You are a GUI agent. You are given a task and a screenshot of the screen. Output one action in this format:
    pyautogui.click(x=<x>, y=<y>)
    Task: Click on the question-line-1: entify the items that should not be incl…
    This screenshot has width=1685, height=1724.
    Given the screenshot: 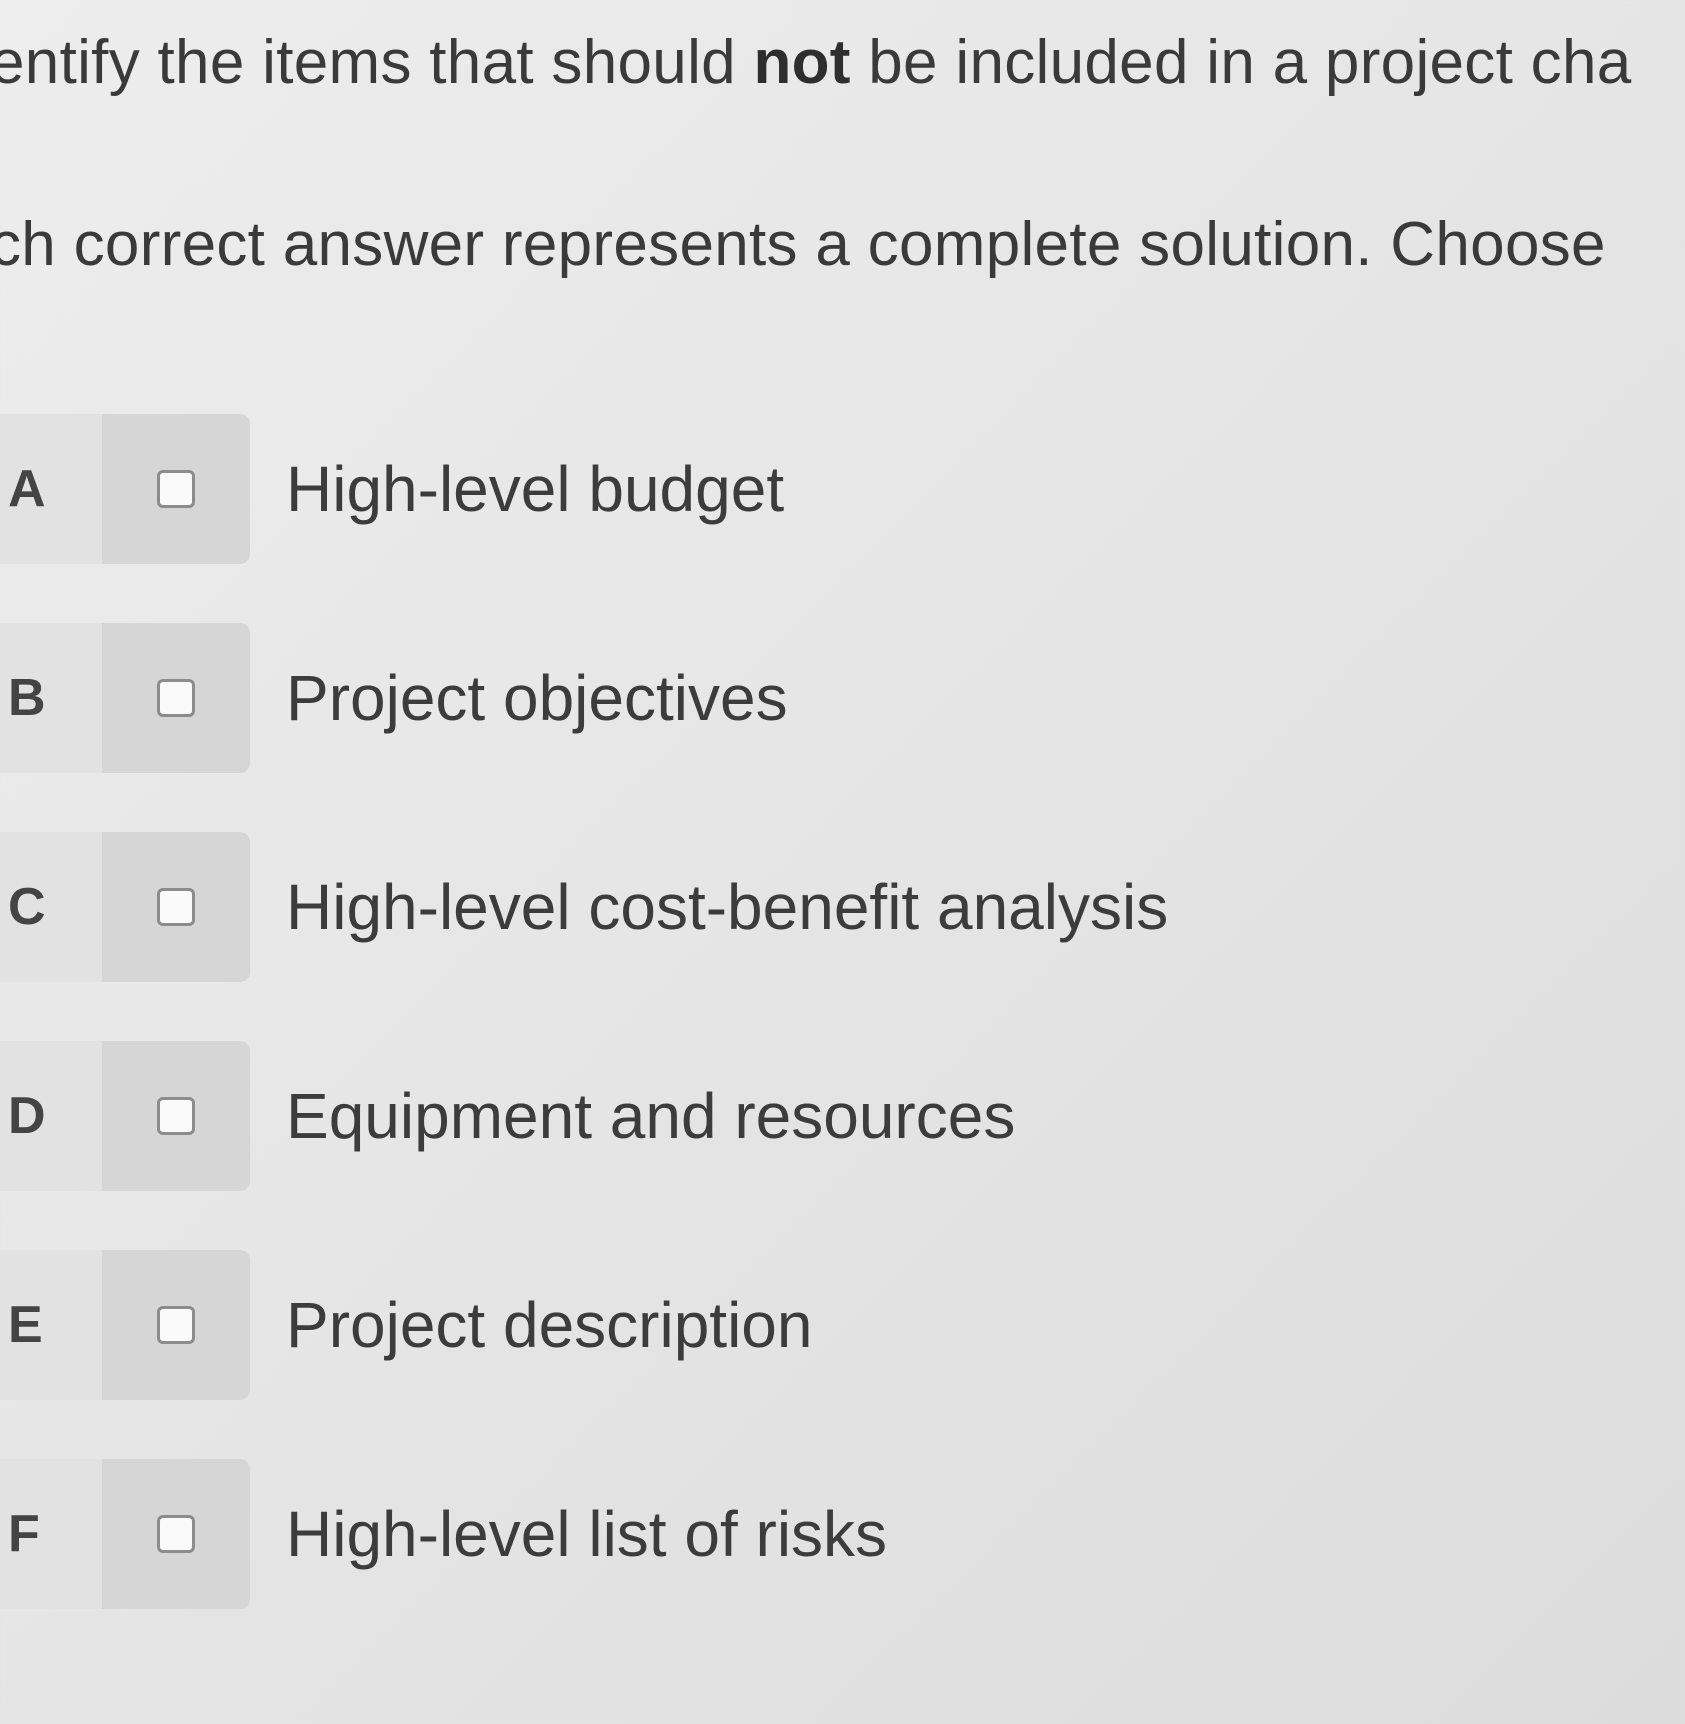 What is the action you would take?
    pyautogui.click(x=842, y=63)
    